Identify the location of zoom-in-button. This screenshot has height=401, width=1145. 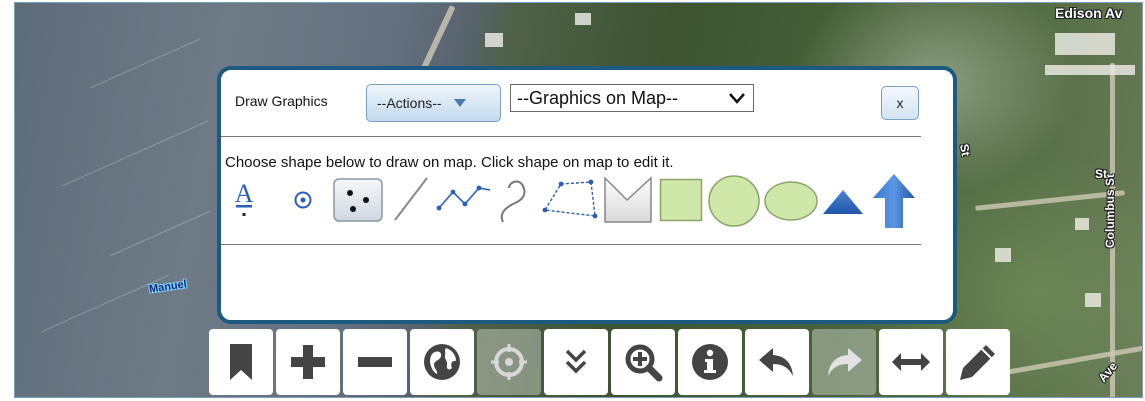
(308, 362).